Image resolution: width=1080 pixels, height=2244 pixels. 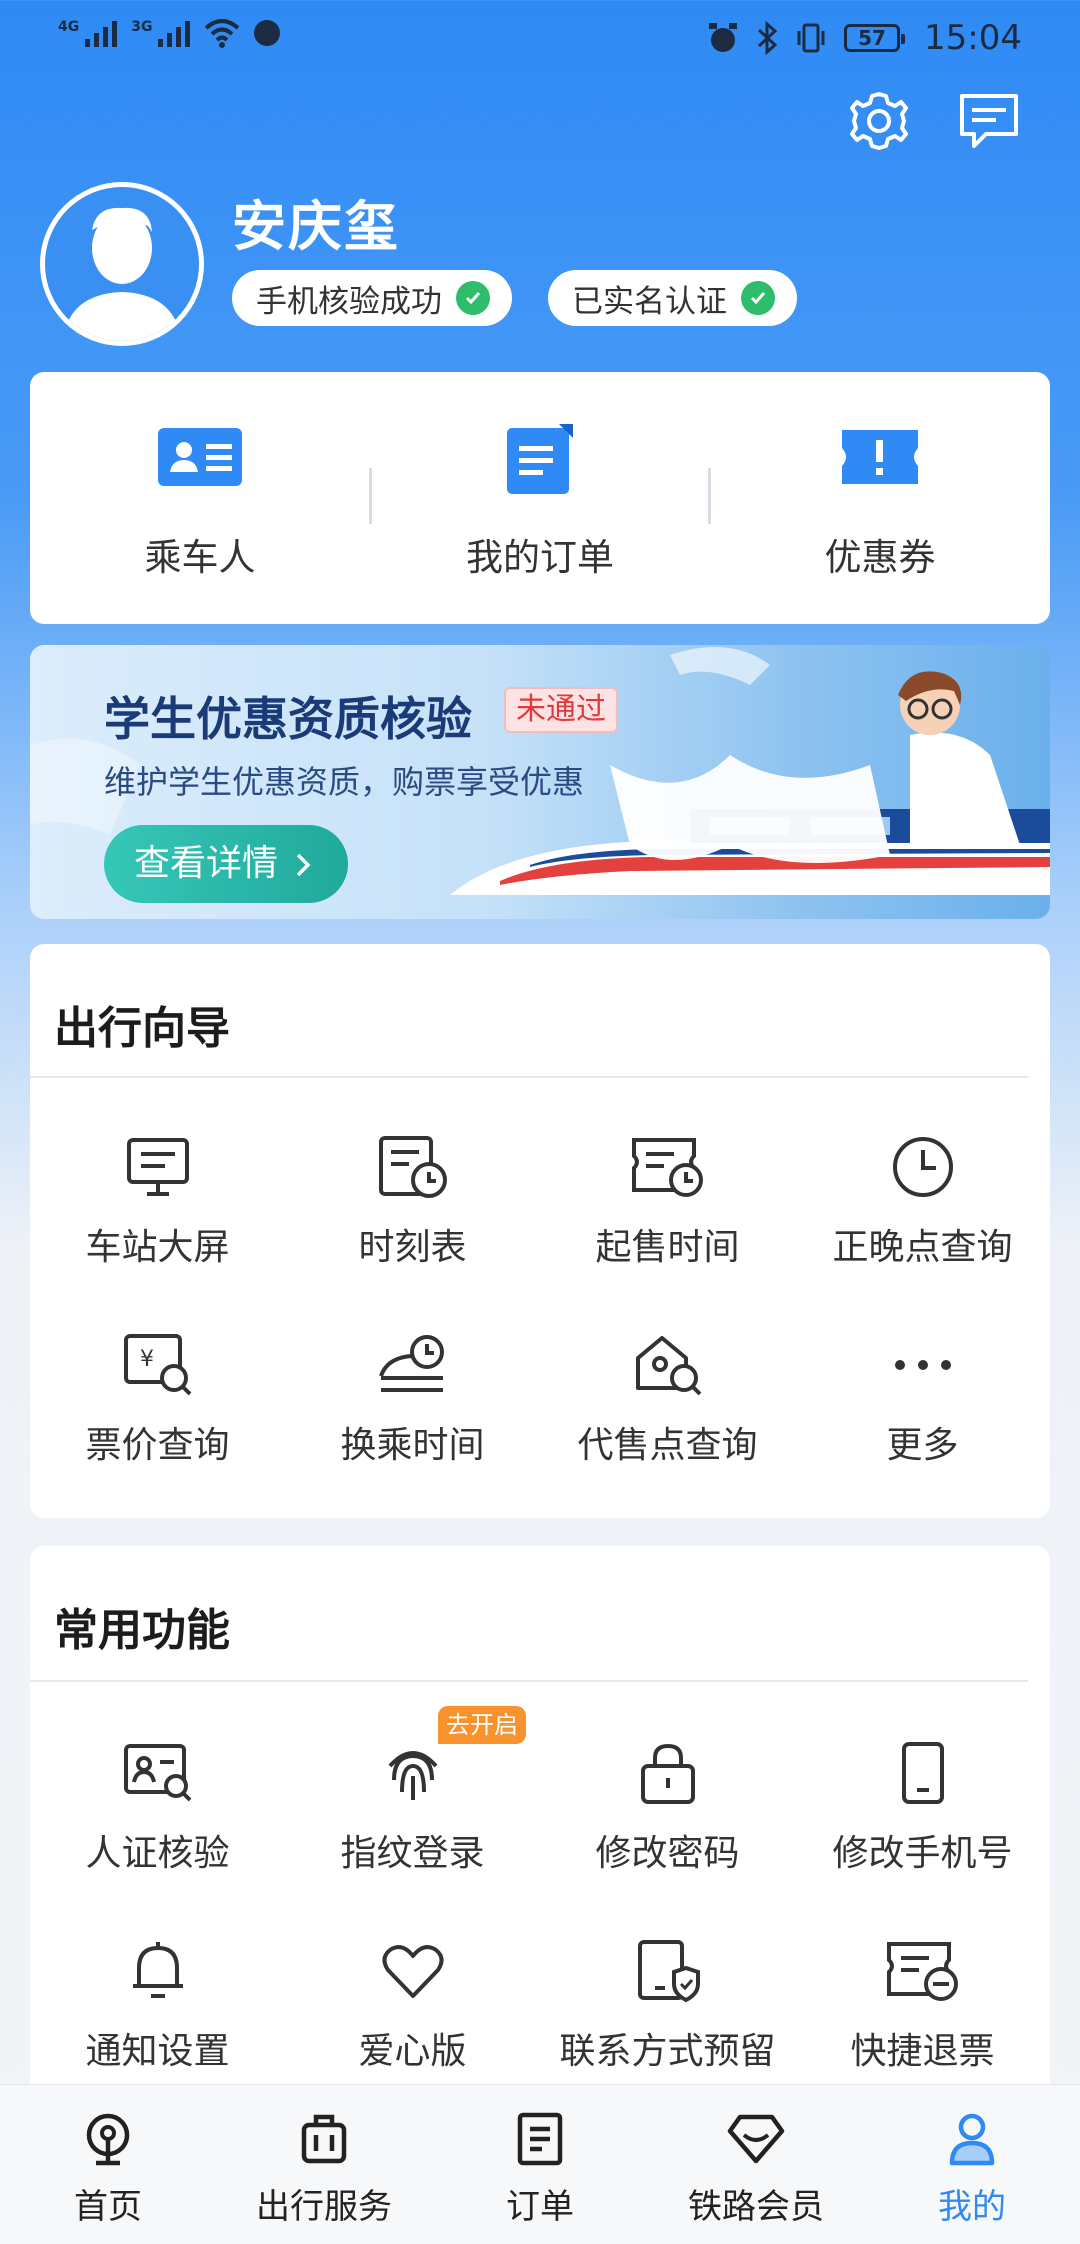 I want to click on realname-verified-badge: 已实名认证, so click(x=672, y=298).